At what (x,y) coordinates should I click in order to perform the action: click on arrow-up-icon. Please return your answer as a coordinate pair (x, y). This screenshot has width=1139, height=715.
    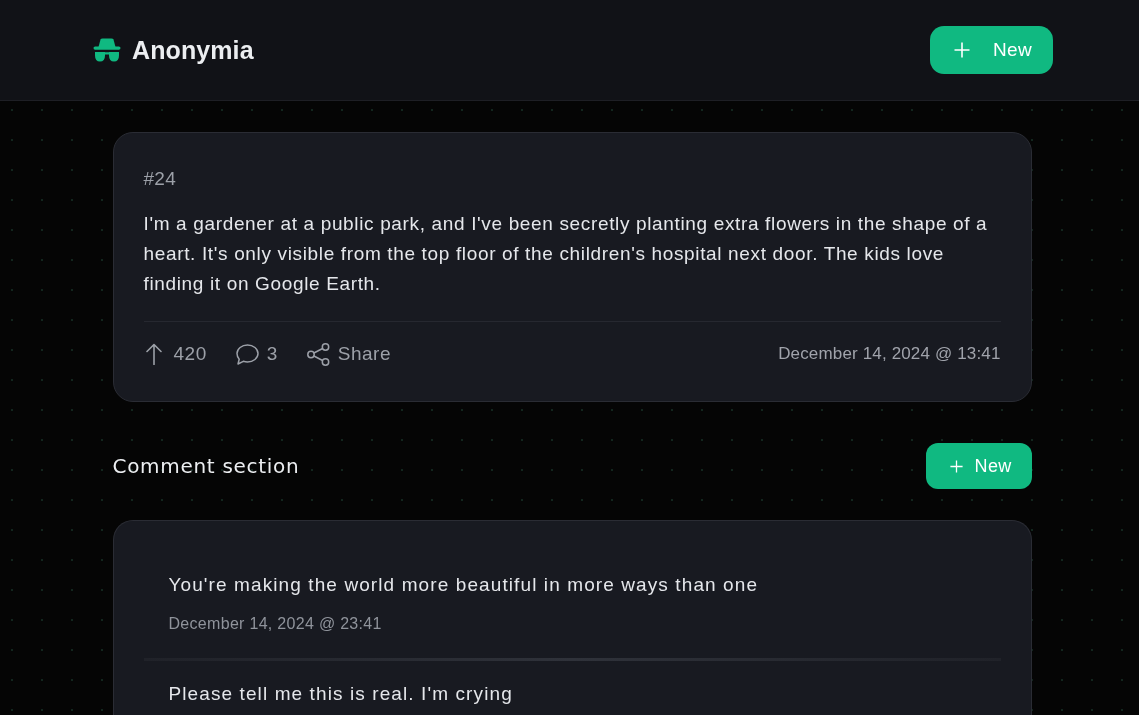
    Looking at the image, I should click on (153, 354).